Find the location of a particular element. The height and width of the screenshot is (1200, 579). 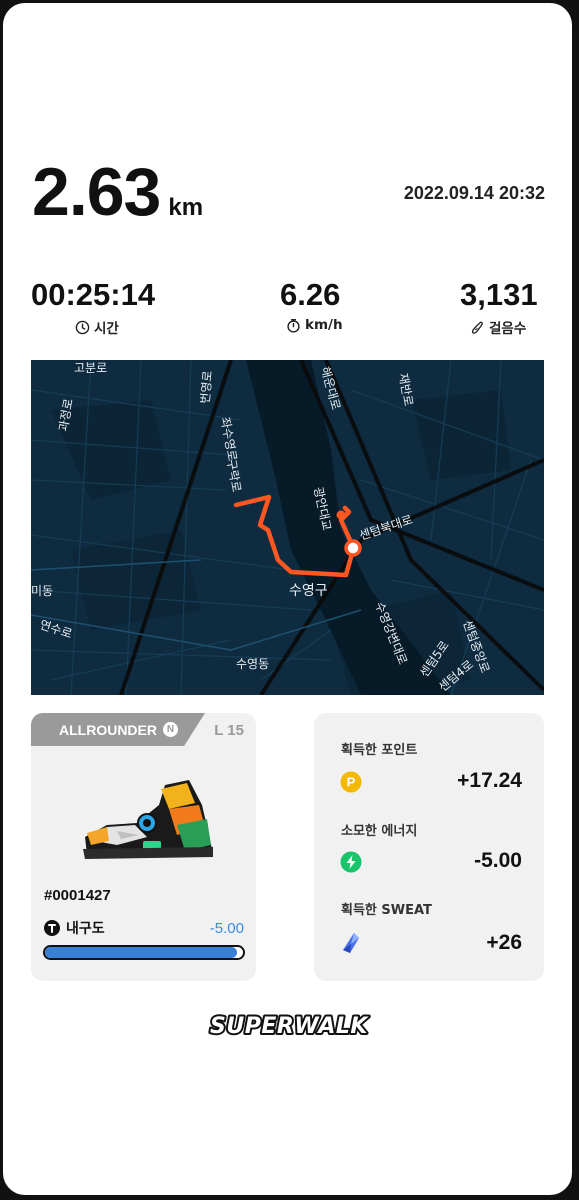

stat-time: 00:25:14 시간 is located at coordinates (93, 307).